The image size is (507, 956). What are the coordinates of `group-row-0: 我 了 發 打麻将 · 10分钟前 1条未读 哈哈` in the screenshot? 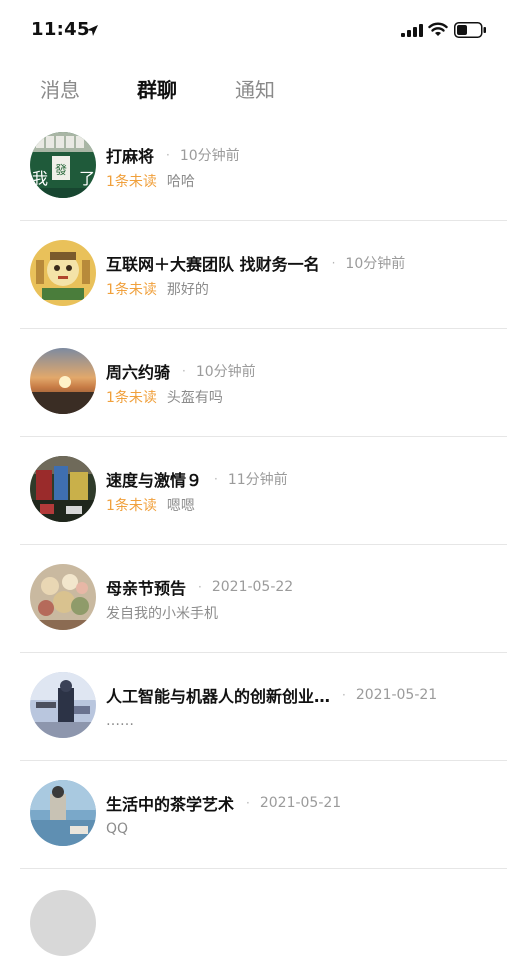 It's located at (263, 167).